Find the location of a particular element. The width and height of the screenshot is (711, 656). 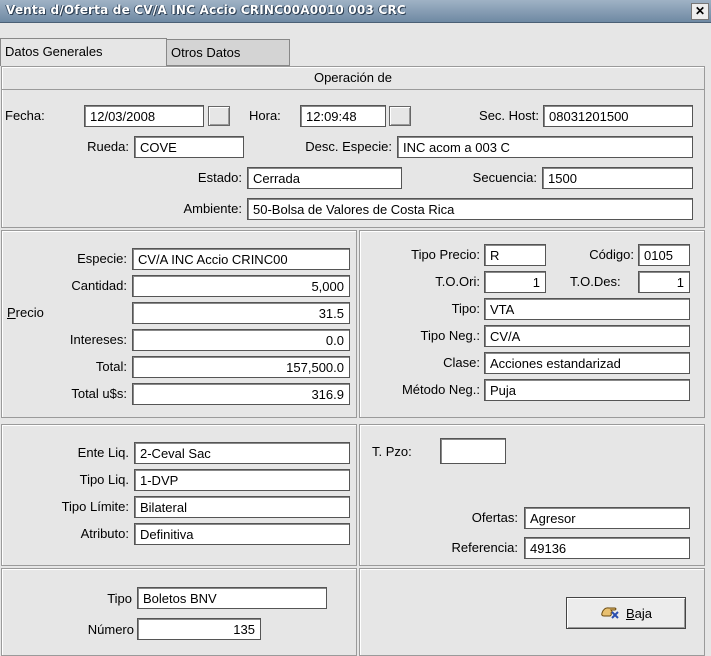

tiponeg-field: CV/A is located at coordinates (587, 336).